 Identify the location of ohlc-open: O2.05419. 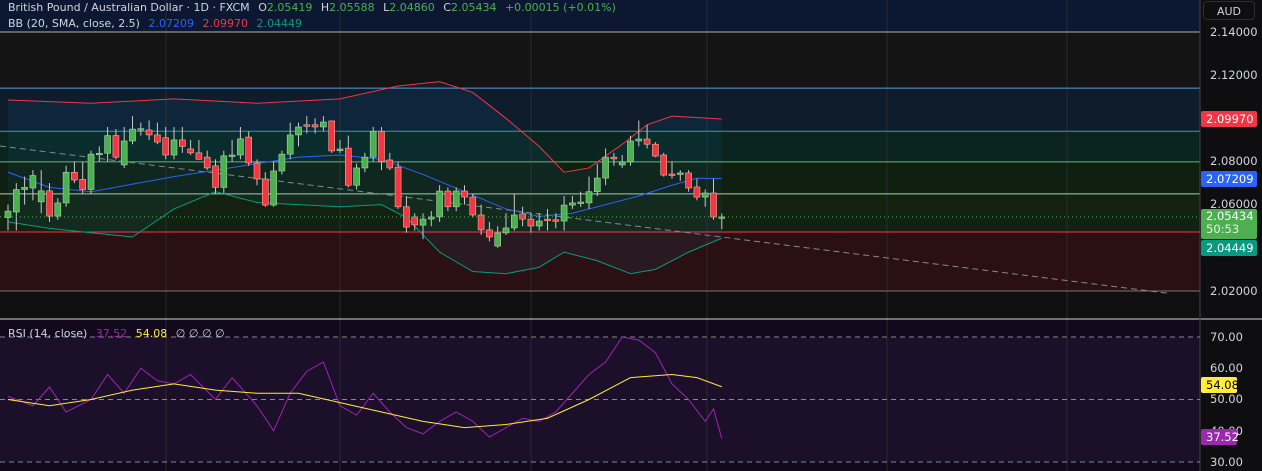
(285, 7).